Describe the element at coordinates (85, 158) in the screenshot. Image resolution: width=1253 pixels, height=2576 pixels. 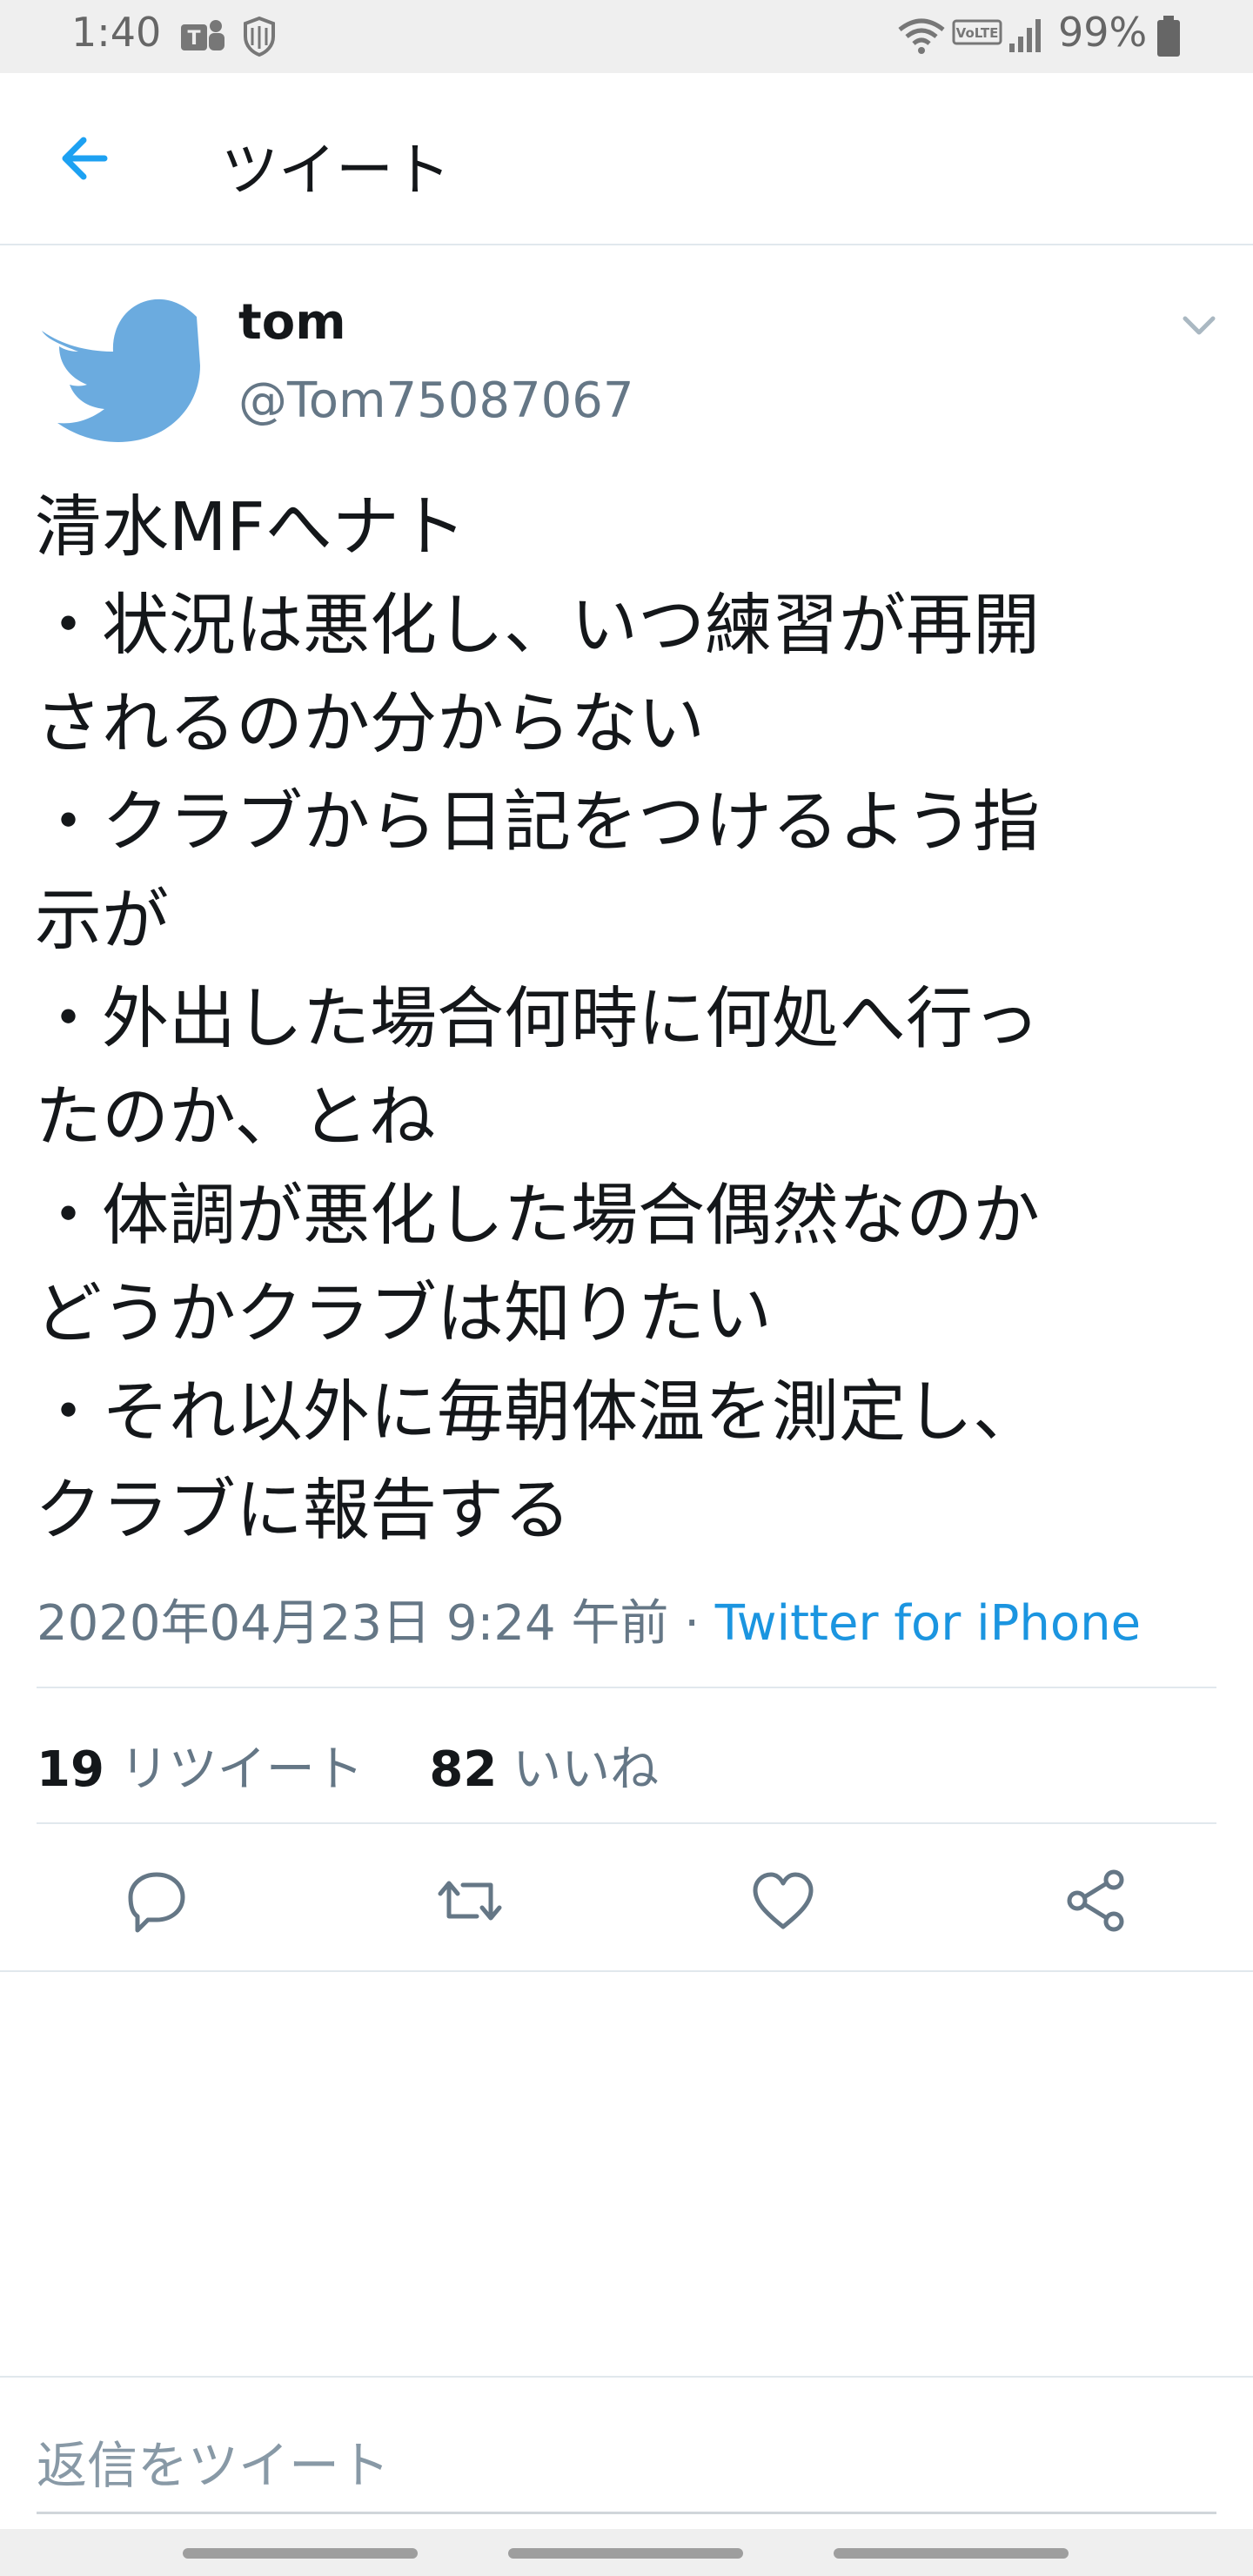
I see `arrow-left-icon` at that location.